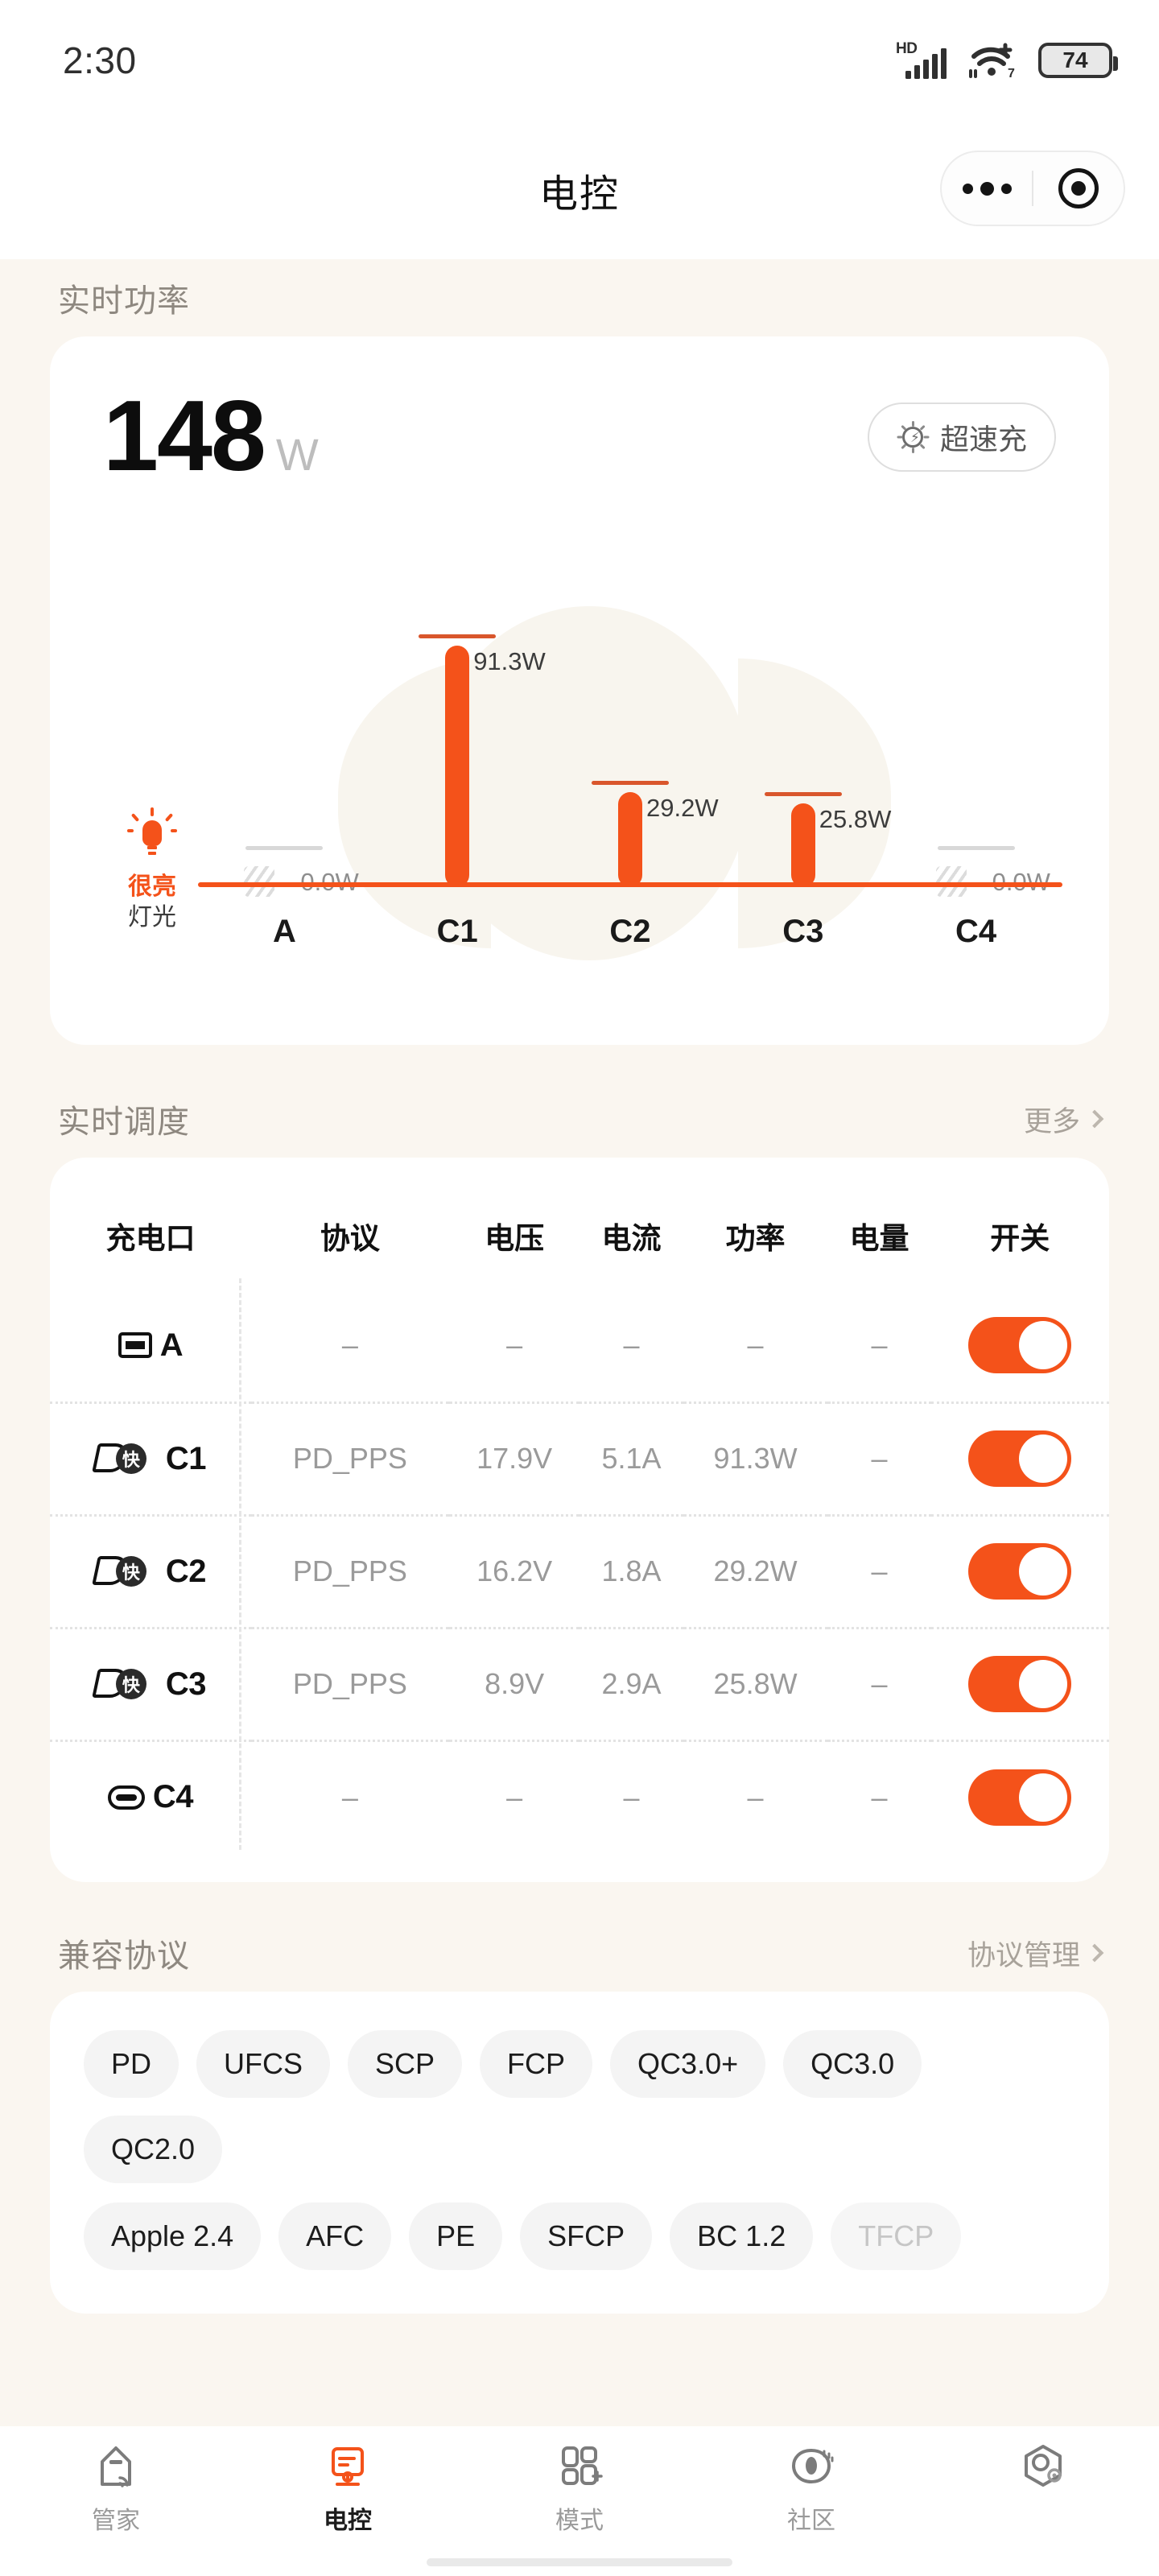 The height and width of the screenshot is (2576, 1159). Describe the element at coordinates (116, 2466) in the screenshot. I see `home-wifi-icon` at that location.